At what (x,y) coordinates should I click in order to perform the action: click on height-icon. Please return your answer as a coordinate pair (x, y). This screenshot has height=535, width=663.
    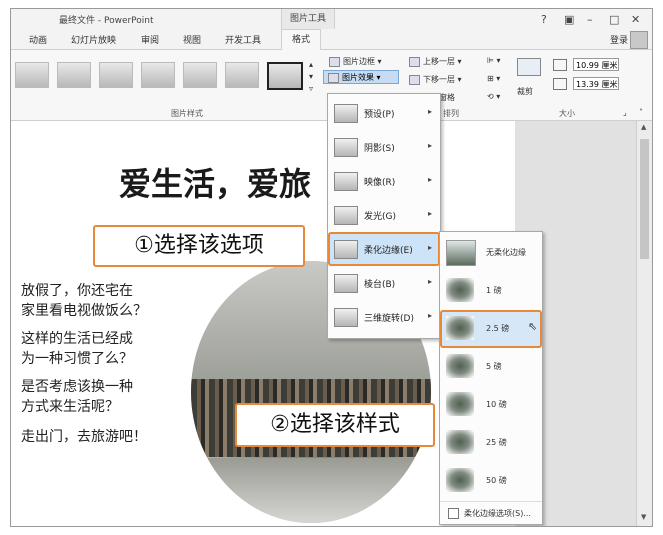
    Looking at the image, I should click on (560, 65).